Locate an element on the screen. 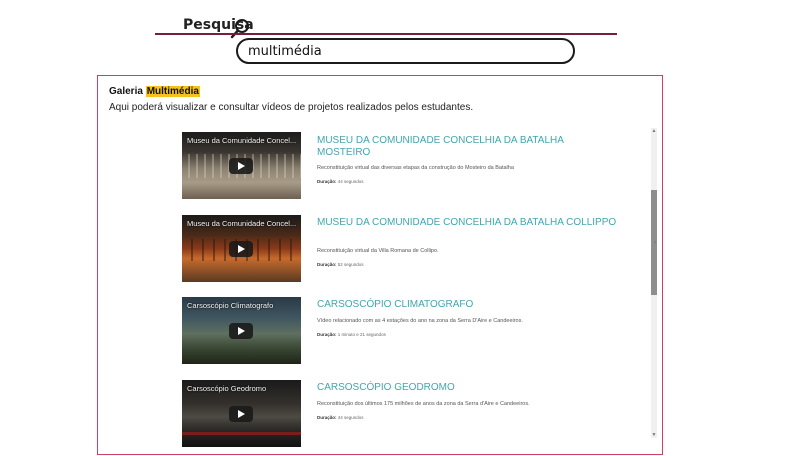 The image size is (800, 456). gallery-title-prefix: Galeria is located at coordinates (126, 91).